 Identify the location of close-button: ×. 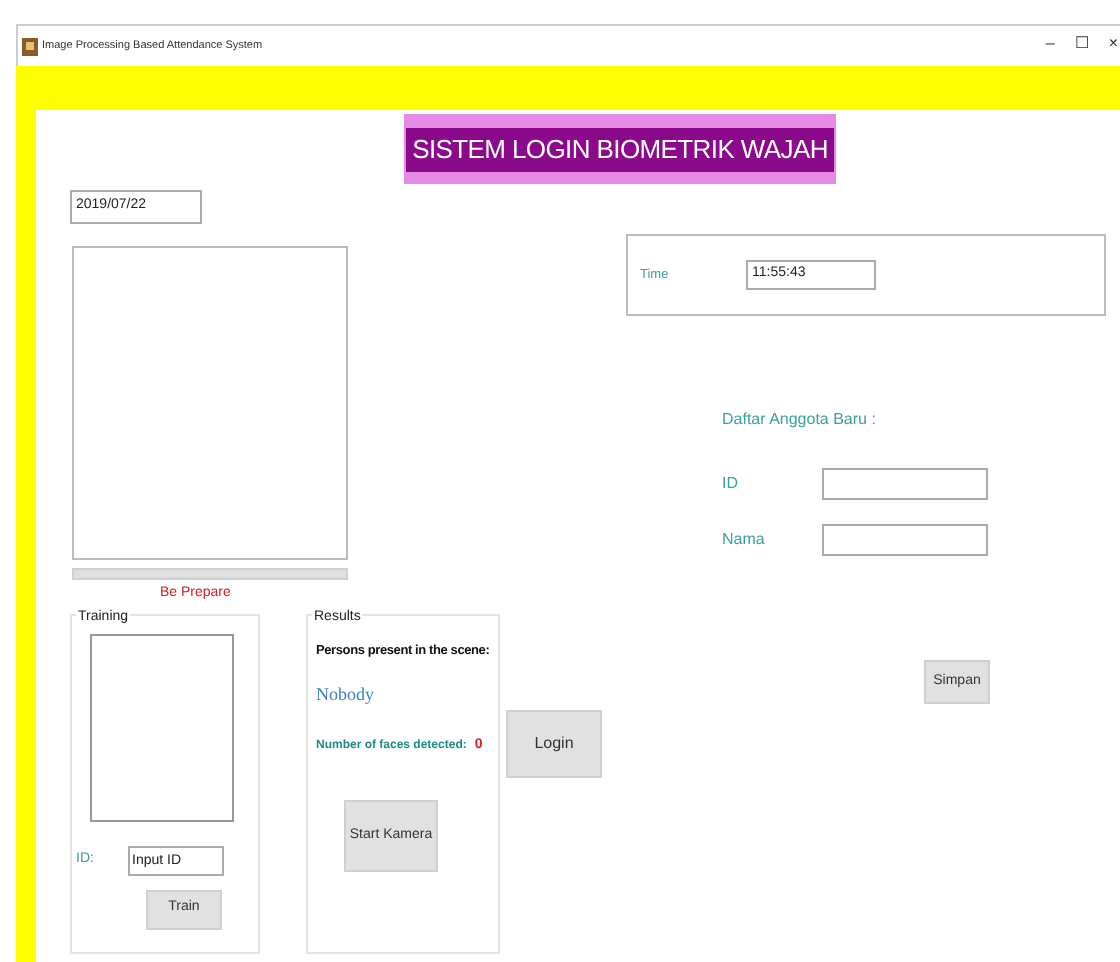
(1113, 44).